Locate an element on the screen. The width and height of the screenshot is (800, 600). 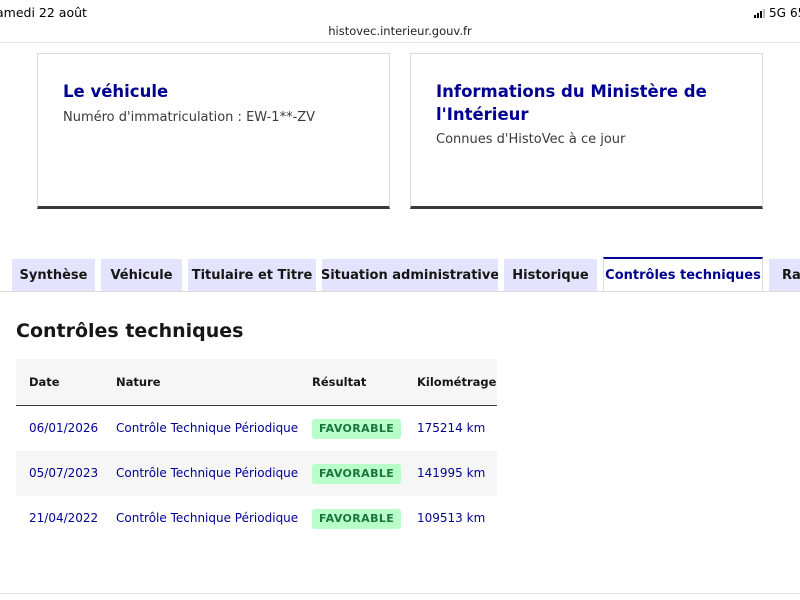
inspection-mileage: 175214 km is located at coordinates (451, 428).